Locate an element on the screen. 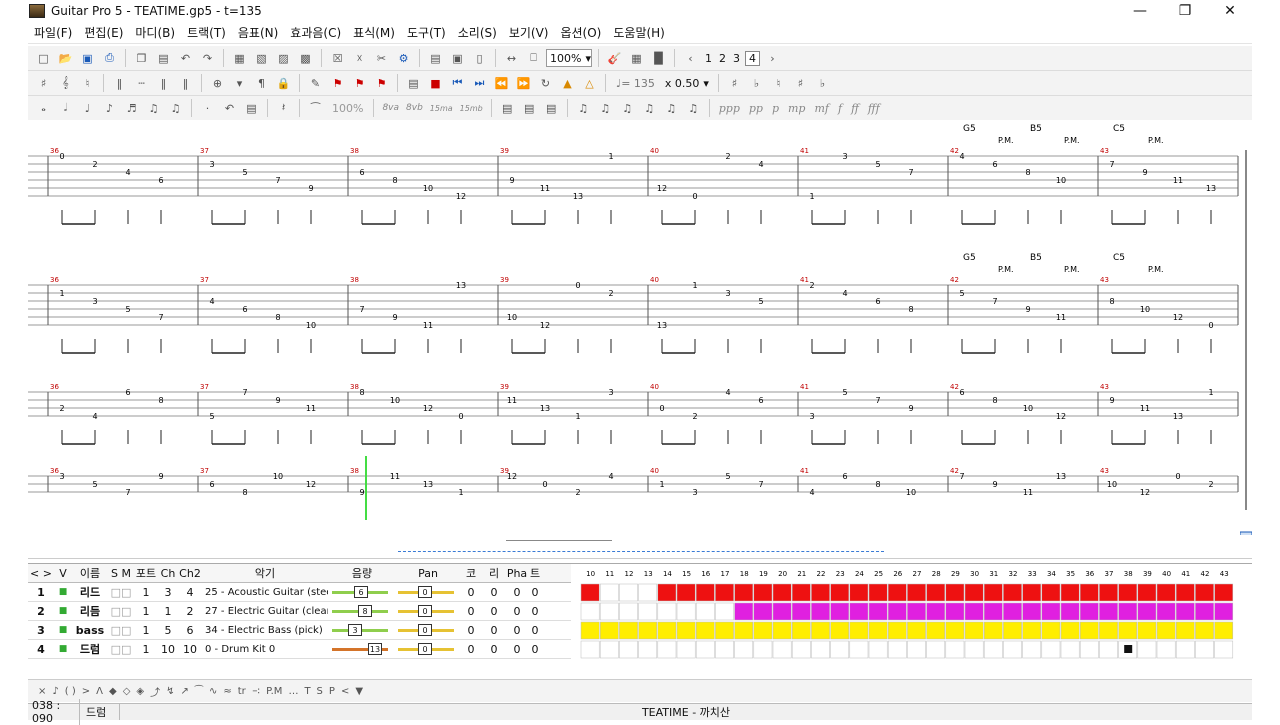 The width and height of the screenshot is (1280, 725). ghost-note-icon: ♪ is located at coordinates (55, 691).